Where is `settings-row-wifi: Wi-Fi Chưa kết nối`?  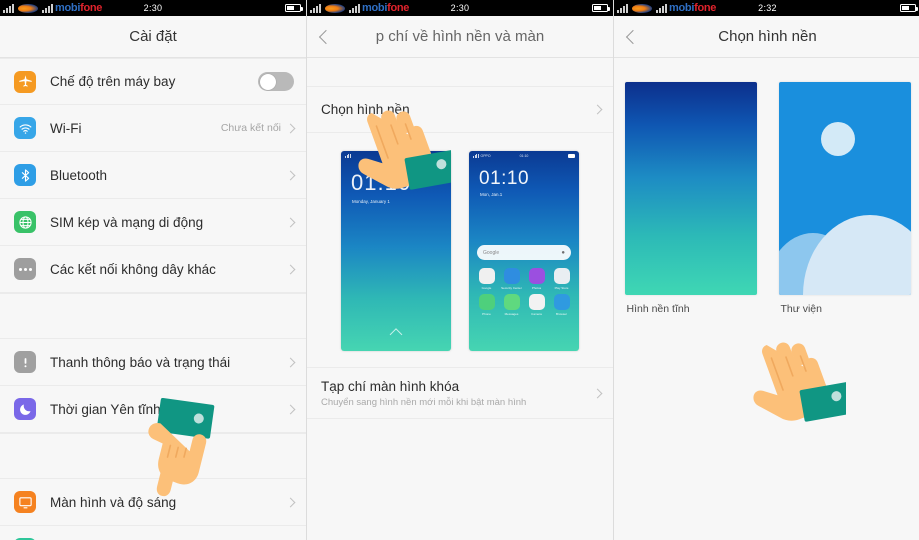 settings-row-wifi: Wi-Fi Chưa kết nối is located at coordinates (153, 128).